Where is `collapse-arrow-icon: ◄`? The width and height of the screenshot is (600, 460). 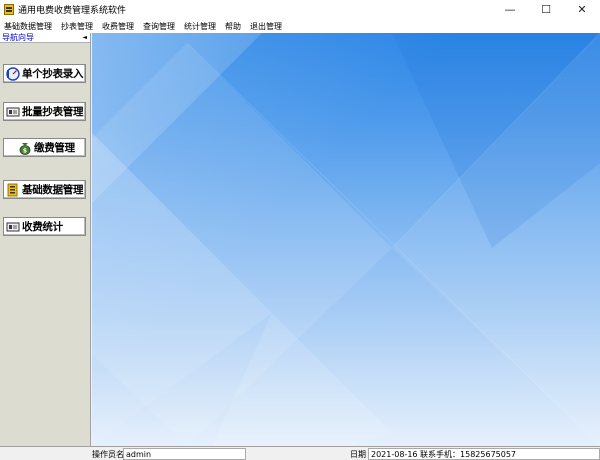
collapse-arrow-icon: ◄ is located at coordinates (84, 37).